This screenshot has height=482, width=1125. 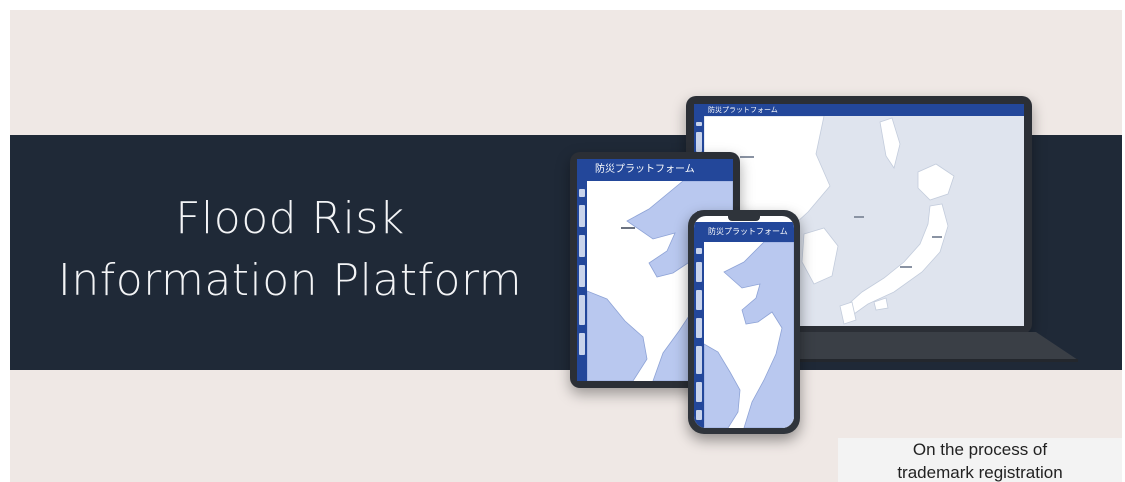 What do you see at coordinates (290, 250) in the screenshot?
I see `banner-title: Flood Risk Information Platform` at bounding box center [290, 250].